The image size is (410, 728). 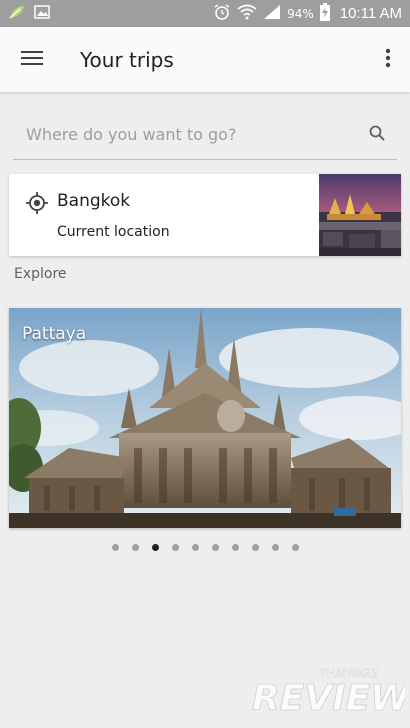 What do you see at coordinates (54, 334) in the screenshot?
I see `explore-card-city: Pattaya` at bounding box center [54, 334].